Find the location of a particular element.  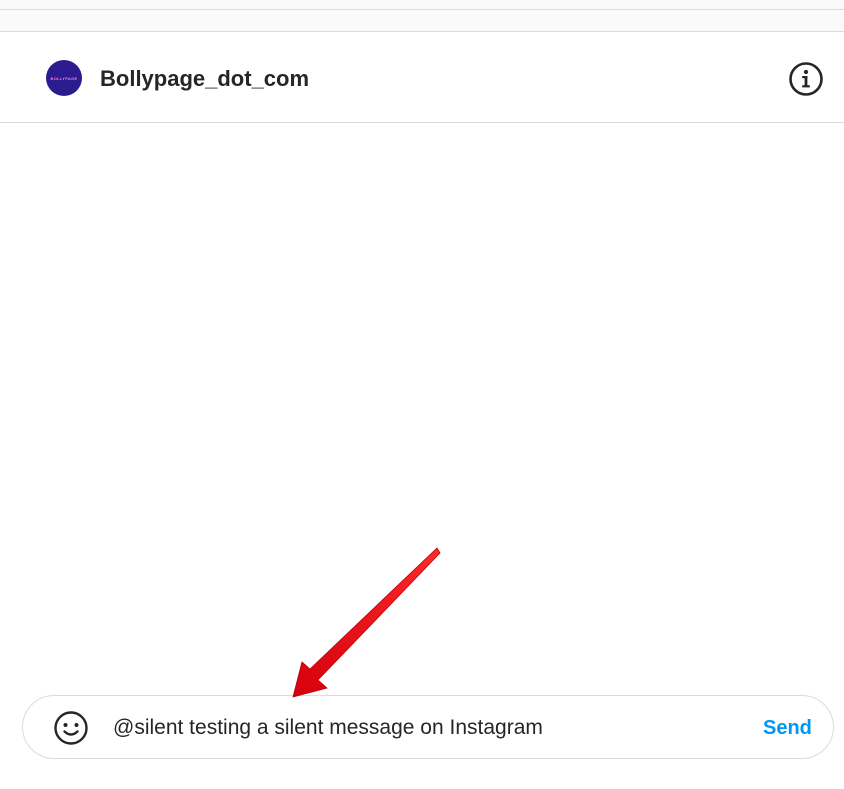

info-icon is located at coordinates (806, 79).